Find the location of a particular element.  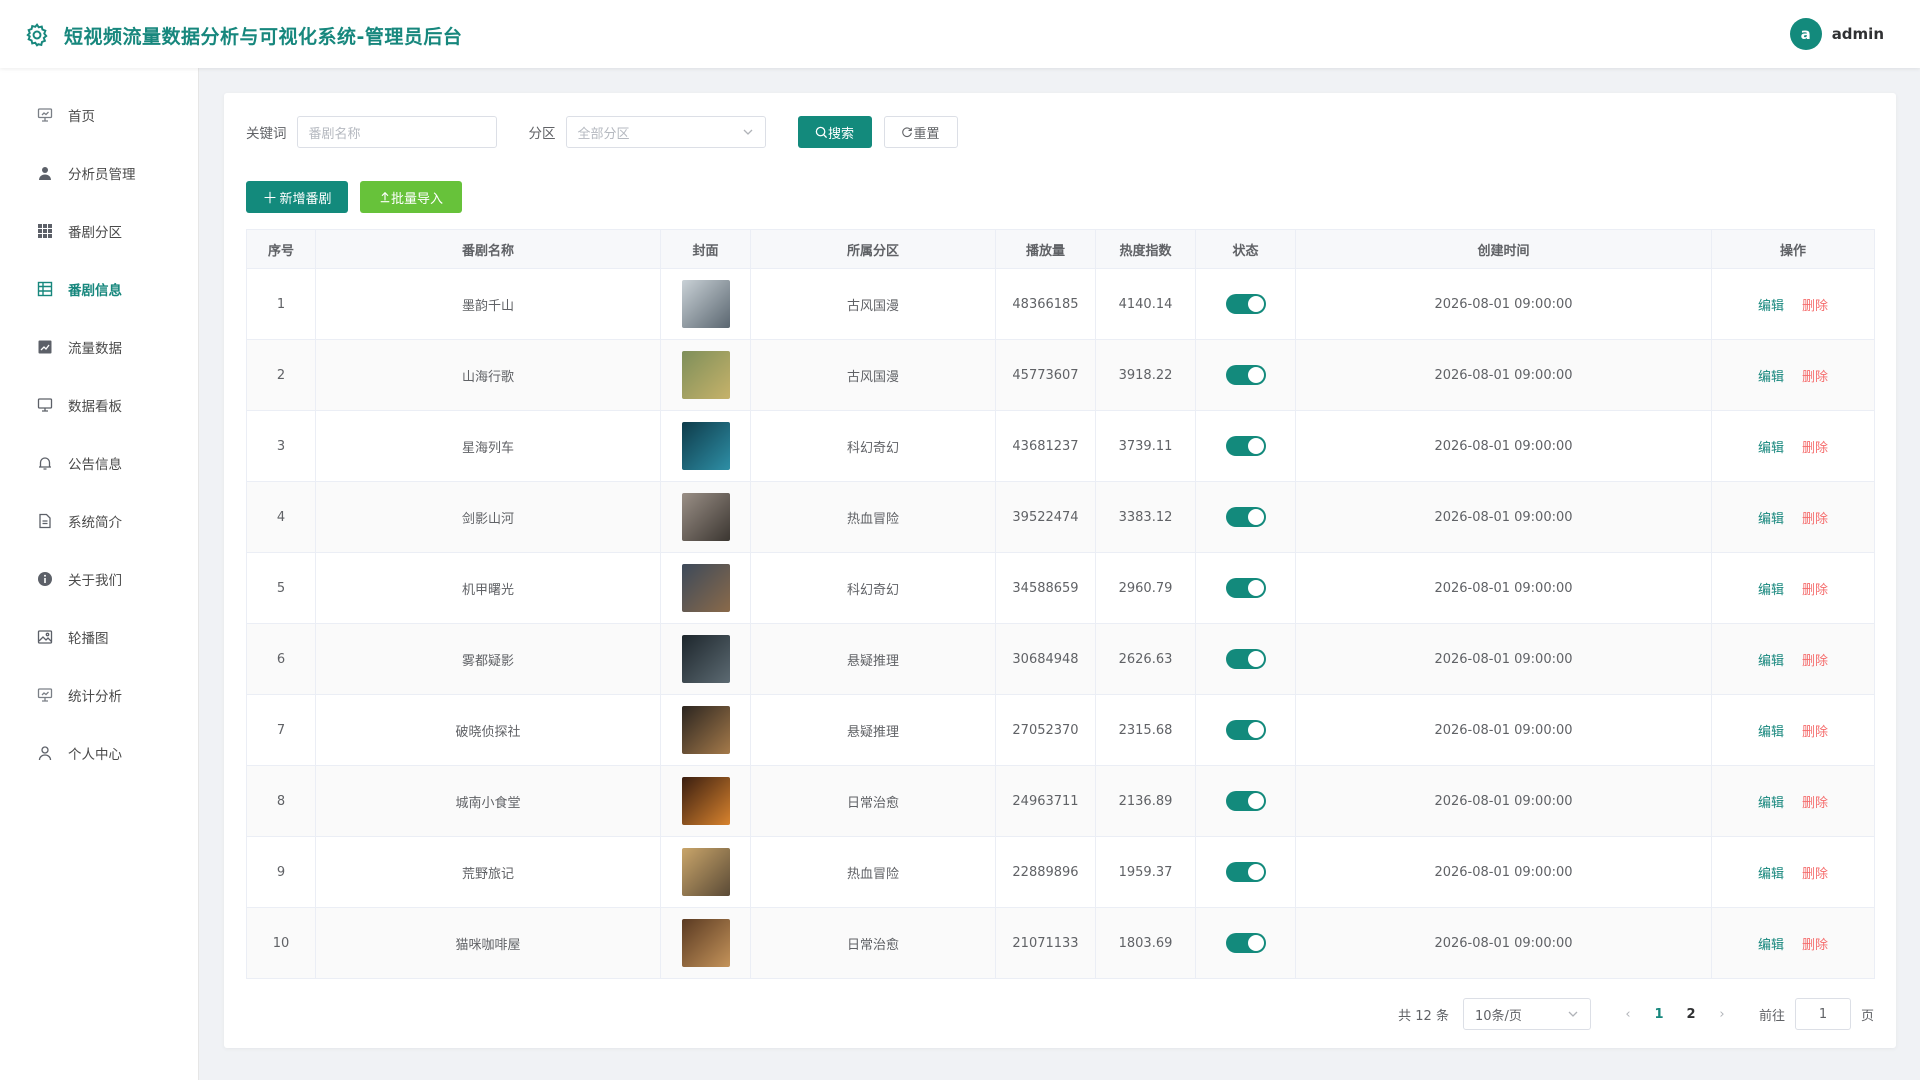

page-2: 2 is located at coordinates (1691, 1014).